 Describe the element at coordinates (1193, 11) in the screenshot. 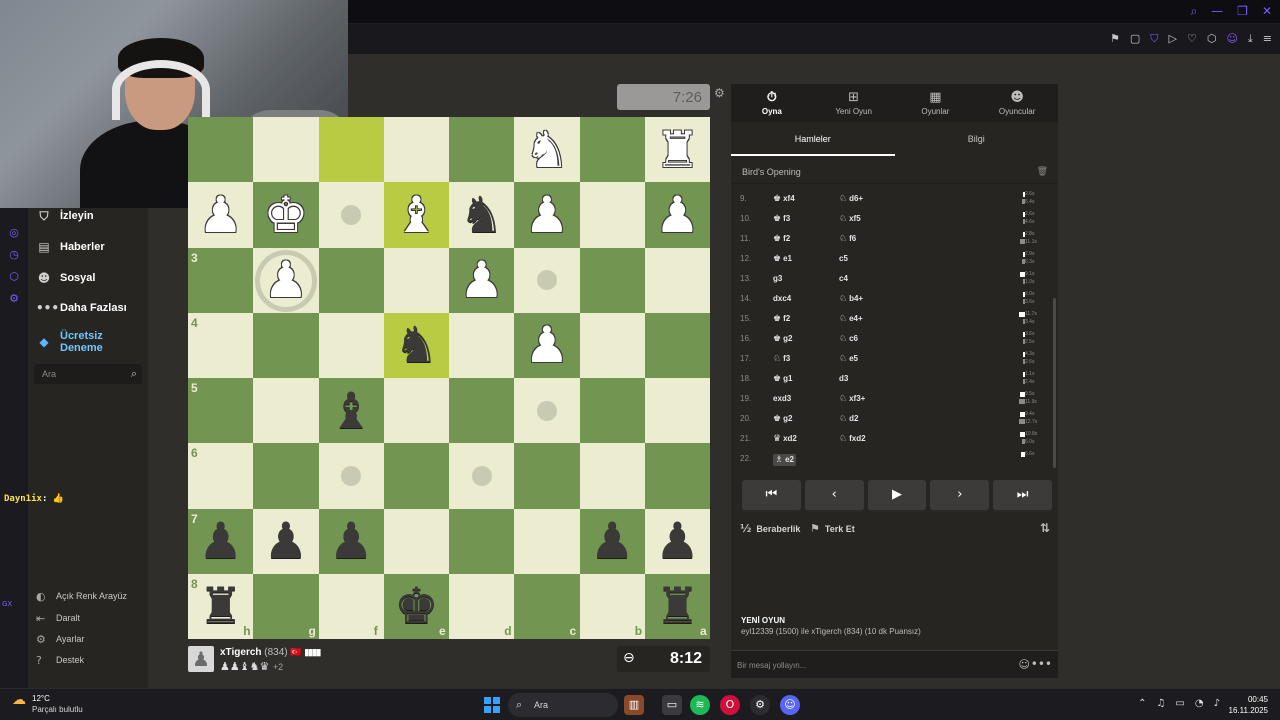

I see `search-icon: ⌕` at that location.